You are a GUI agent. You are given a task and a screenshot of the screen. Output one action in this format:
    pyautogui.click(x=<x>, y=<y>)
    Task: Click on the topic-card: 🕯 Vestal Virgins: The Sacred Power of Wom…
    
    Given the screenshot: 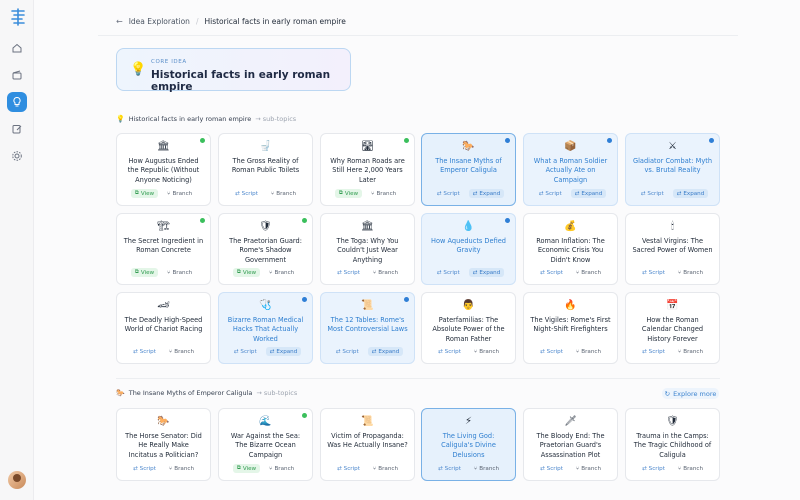 What is the action you would take?
    pyautogui.click(x=672, y=249)
    